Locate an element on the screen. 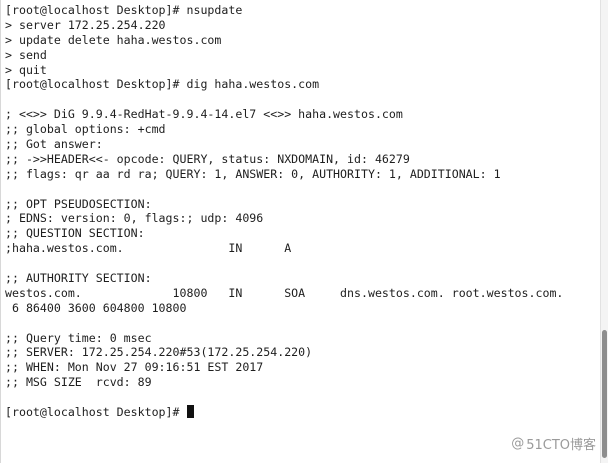  terminal-line: ;; Query time: 0 msec is located at coordinates (78, 337).